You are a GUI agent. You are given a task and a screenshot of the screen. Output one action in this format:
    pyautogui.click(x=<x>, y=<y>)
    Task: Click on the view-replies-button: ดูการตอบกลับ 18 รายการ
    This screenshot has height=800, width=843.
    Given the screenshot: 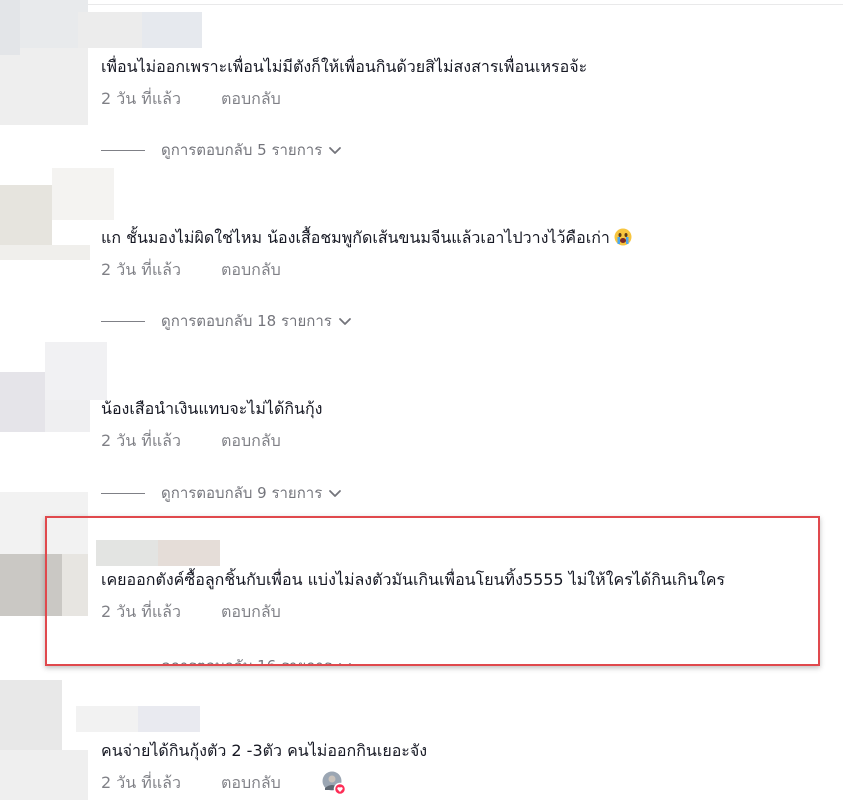 What is the action you would take?
    pyautogui.click(x=226, y=321)
    